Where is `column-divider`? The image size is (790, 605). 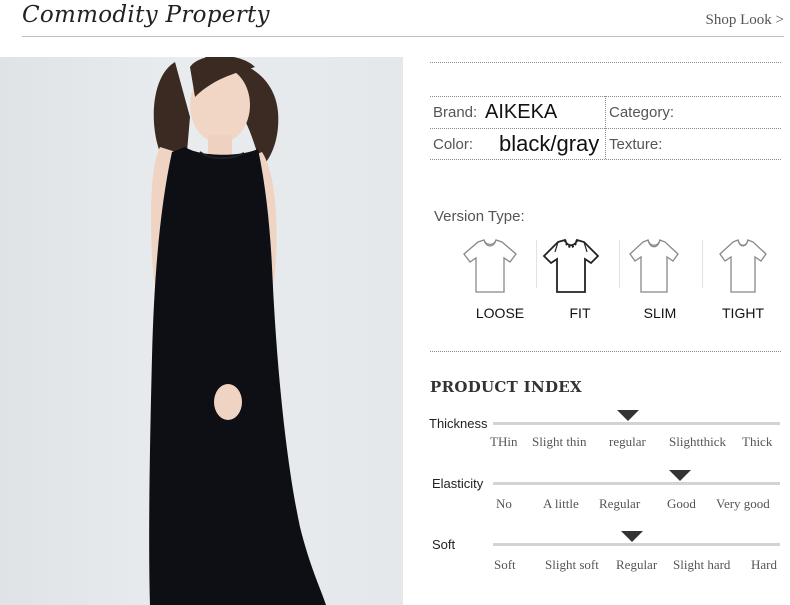
column-divider is located at coordinates (605, 127).